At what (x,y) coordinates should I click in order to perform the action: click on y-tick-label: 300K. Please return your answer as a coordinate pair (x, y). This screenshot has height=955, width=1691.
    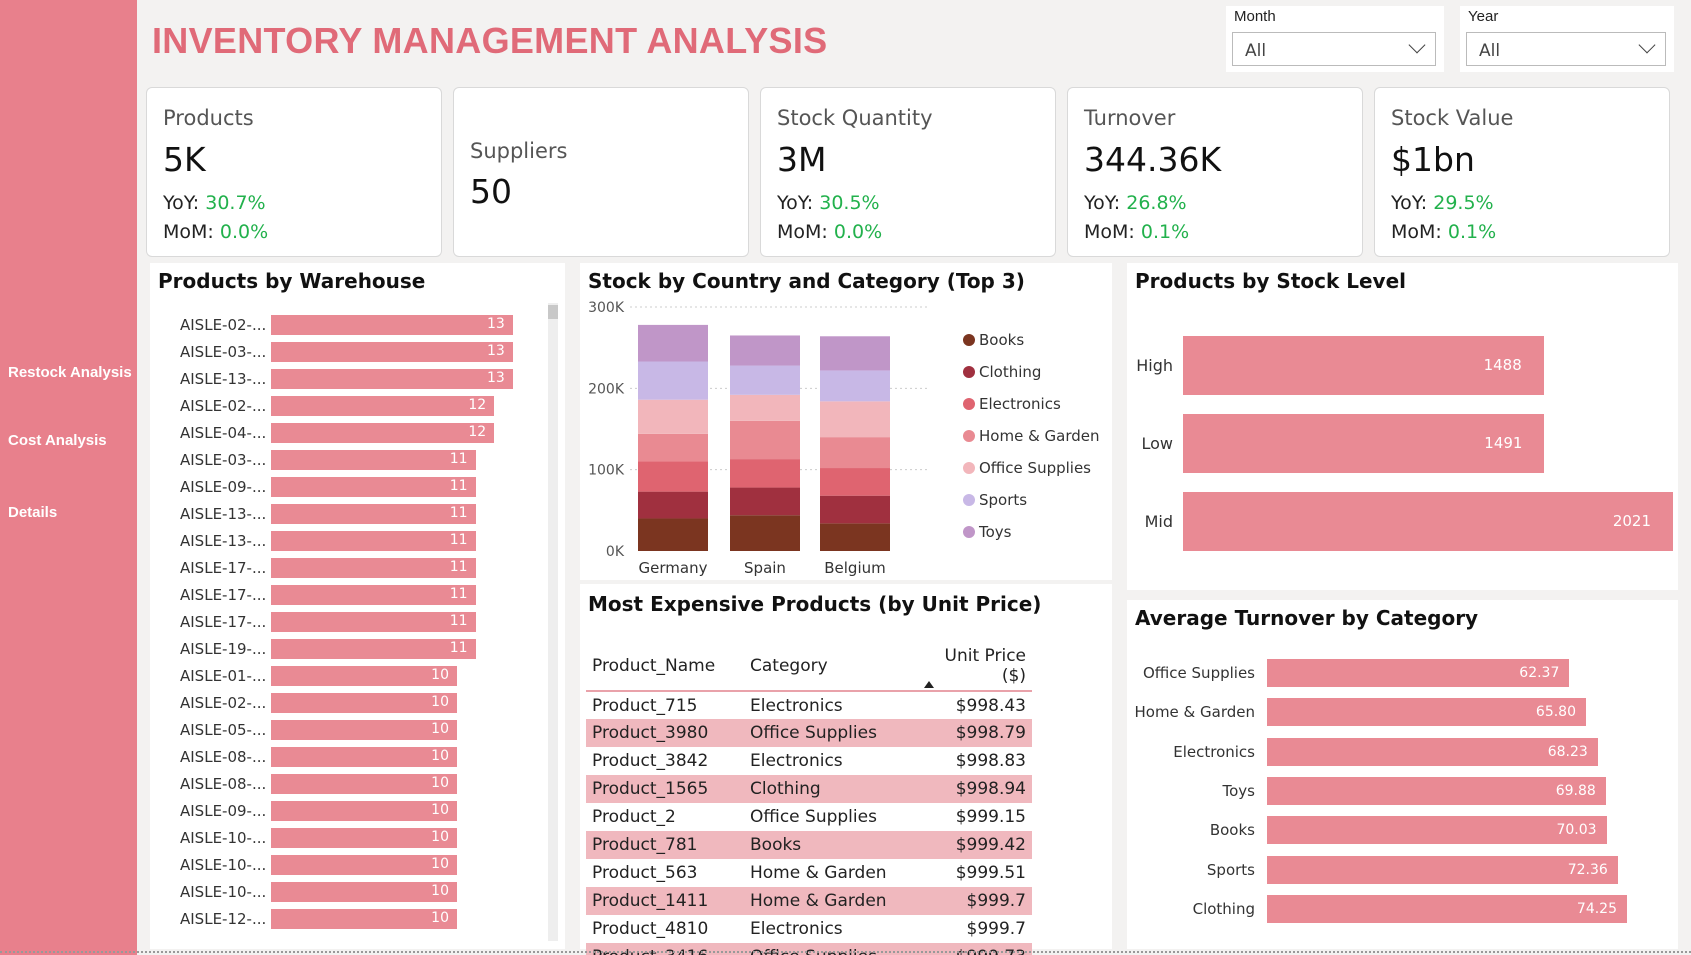
    Looking at the image, I should click on (606, 308).